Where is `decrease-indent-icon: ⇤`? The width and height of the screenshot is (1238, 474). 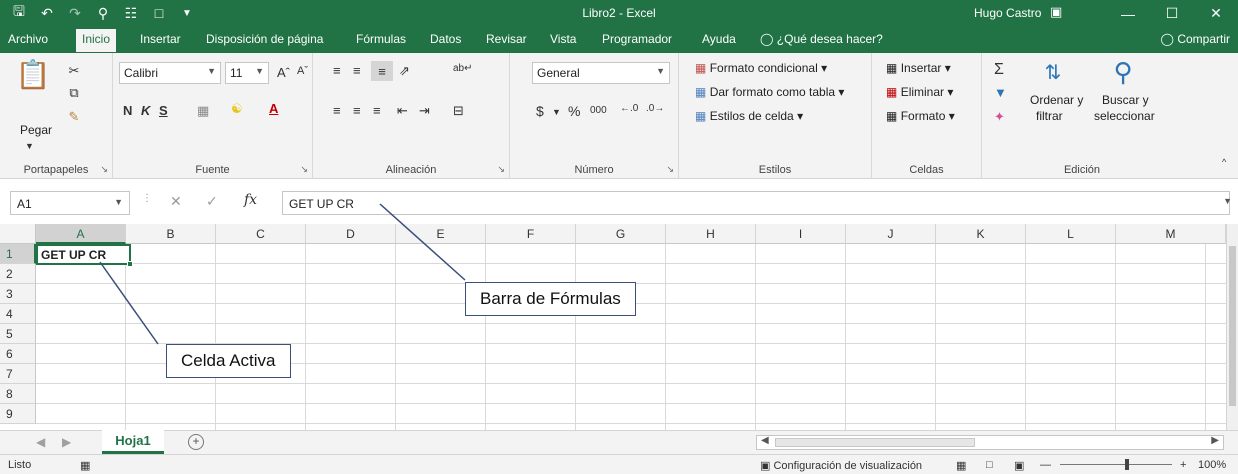
decrease-indent-icon: ⇤ is located at coordinates (402, 111).